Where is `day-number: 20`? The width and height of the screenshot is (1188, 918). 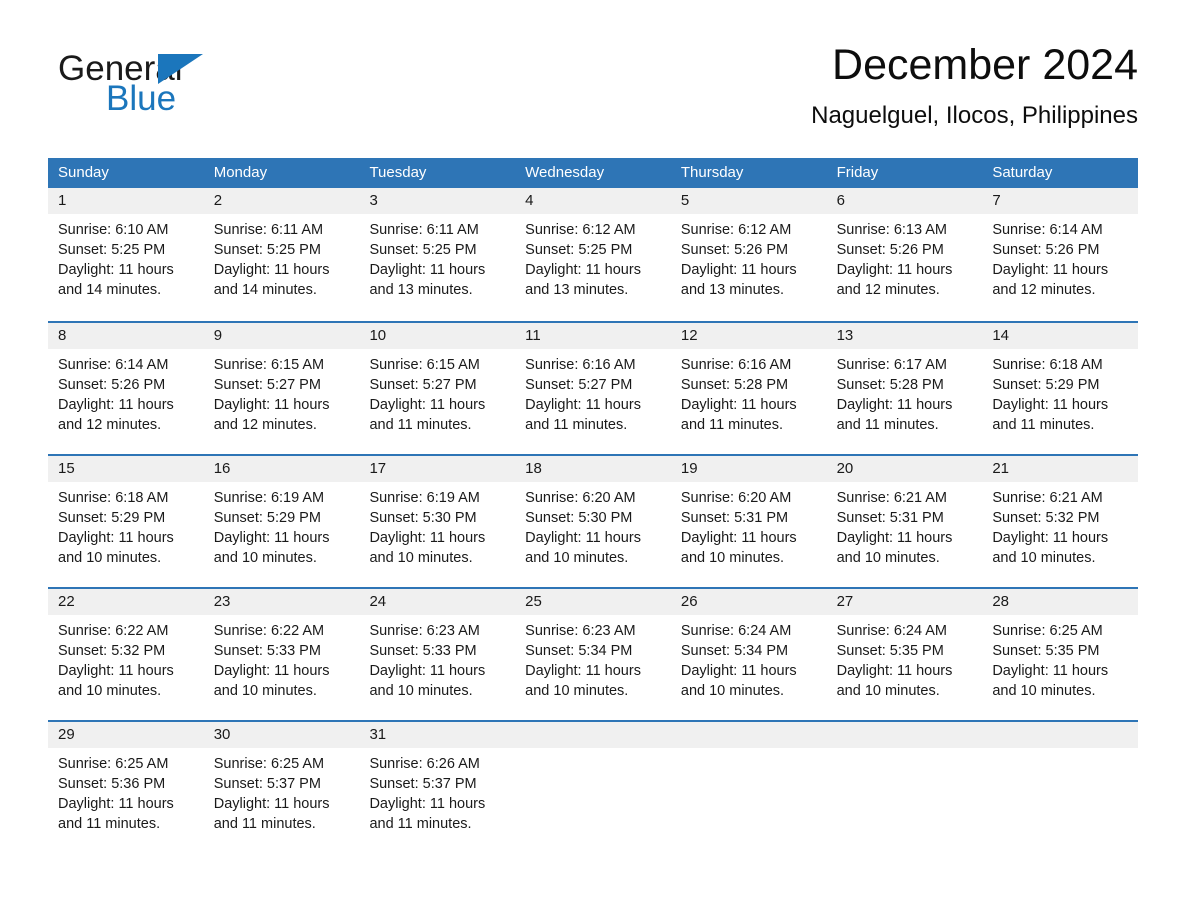 day-number: 20 is located at coordinates (904, 469).